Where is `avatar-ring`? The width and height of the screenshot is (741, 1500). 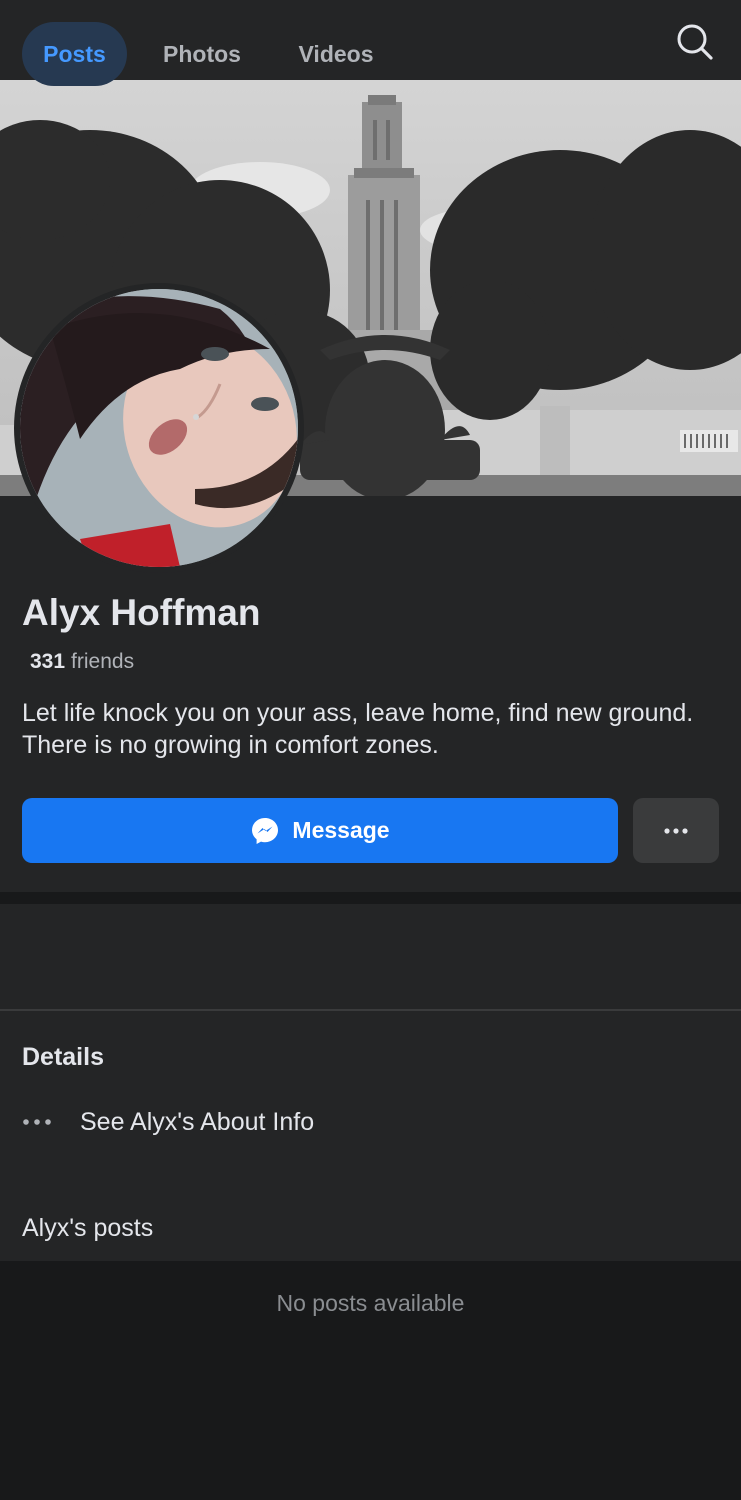 avatar-ring is located at coordinates (159, 428).